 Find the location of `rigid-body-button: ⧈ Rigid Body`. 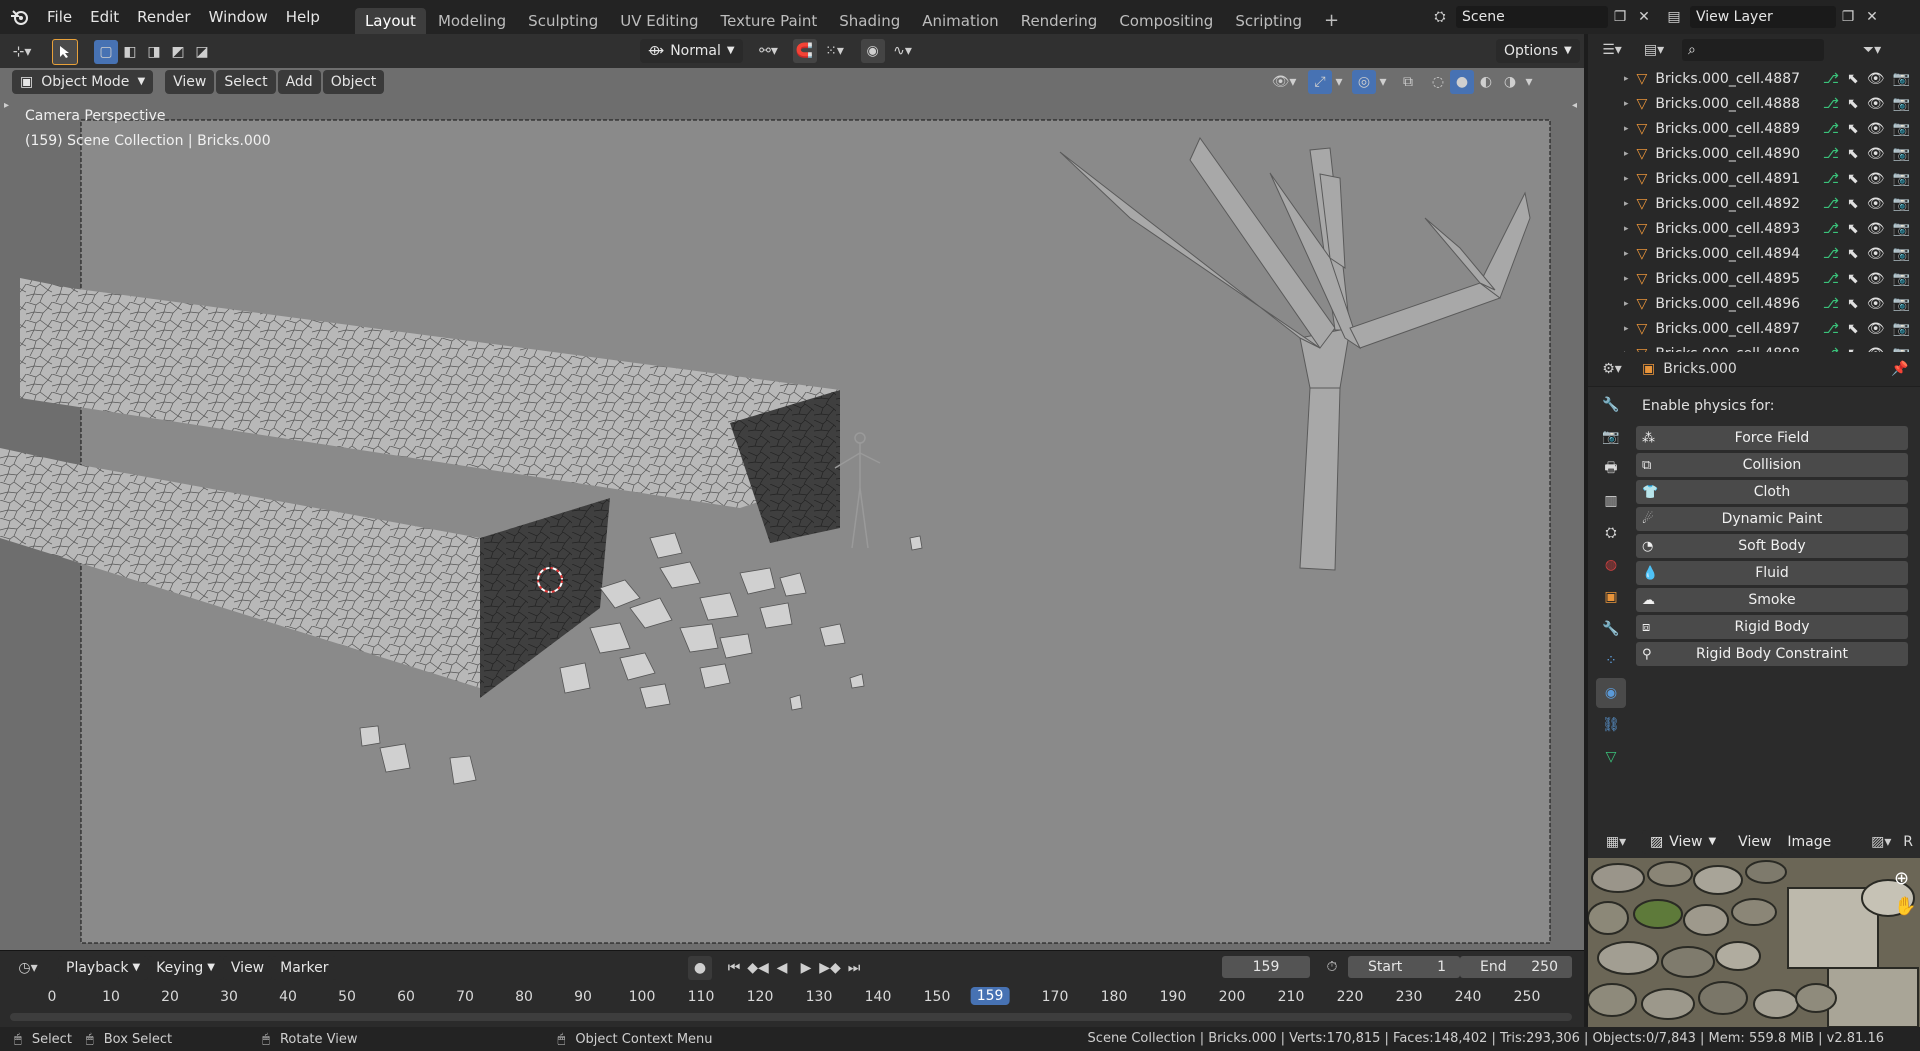

rigid-body-button: ⧈ Rigid Body is located at coordinates (1772, 627).